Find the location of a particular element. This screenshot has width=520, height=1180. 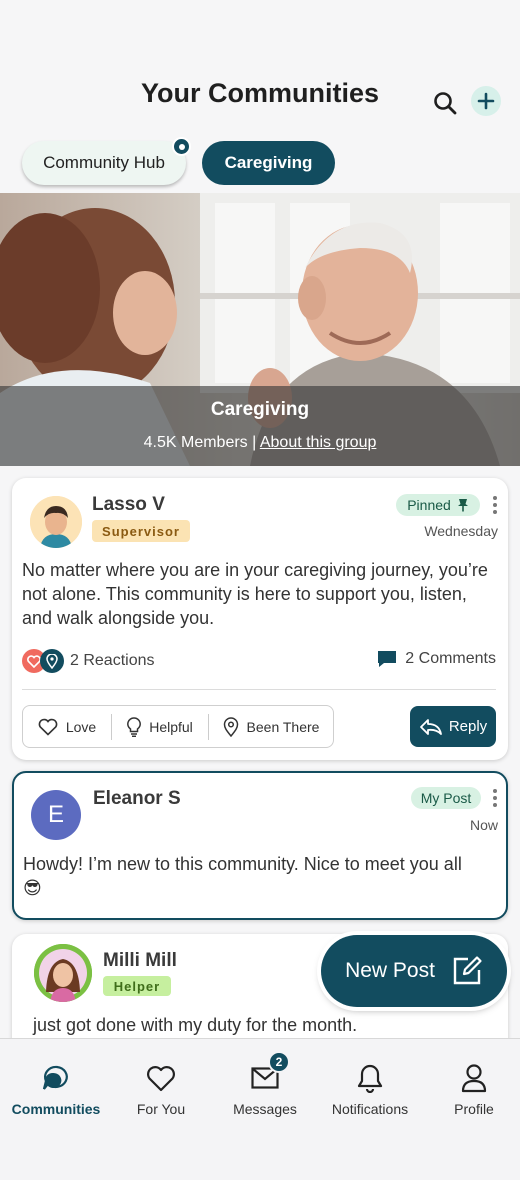

author-name: Lasso V is located at coordinates (128, 505).